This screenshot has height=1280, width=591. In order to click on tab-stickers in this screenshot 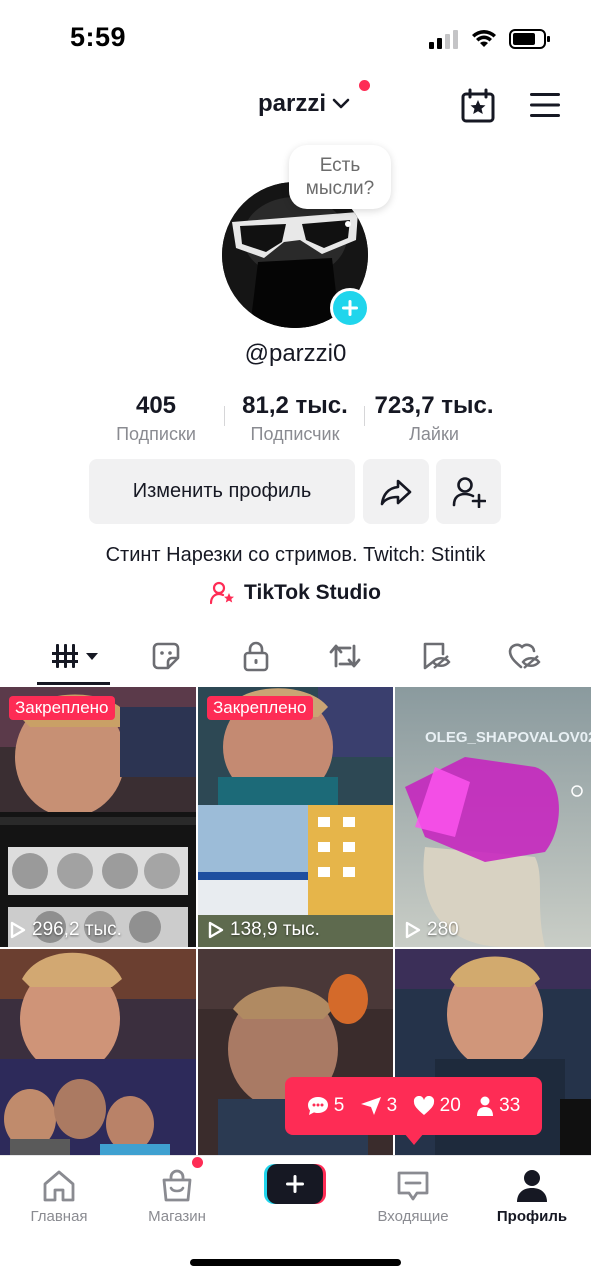, I will do `click(166, 656)`.